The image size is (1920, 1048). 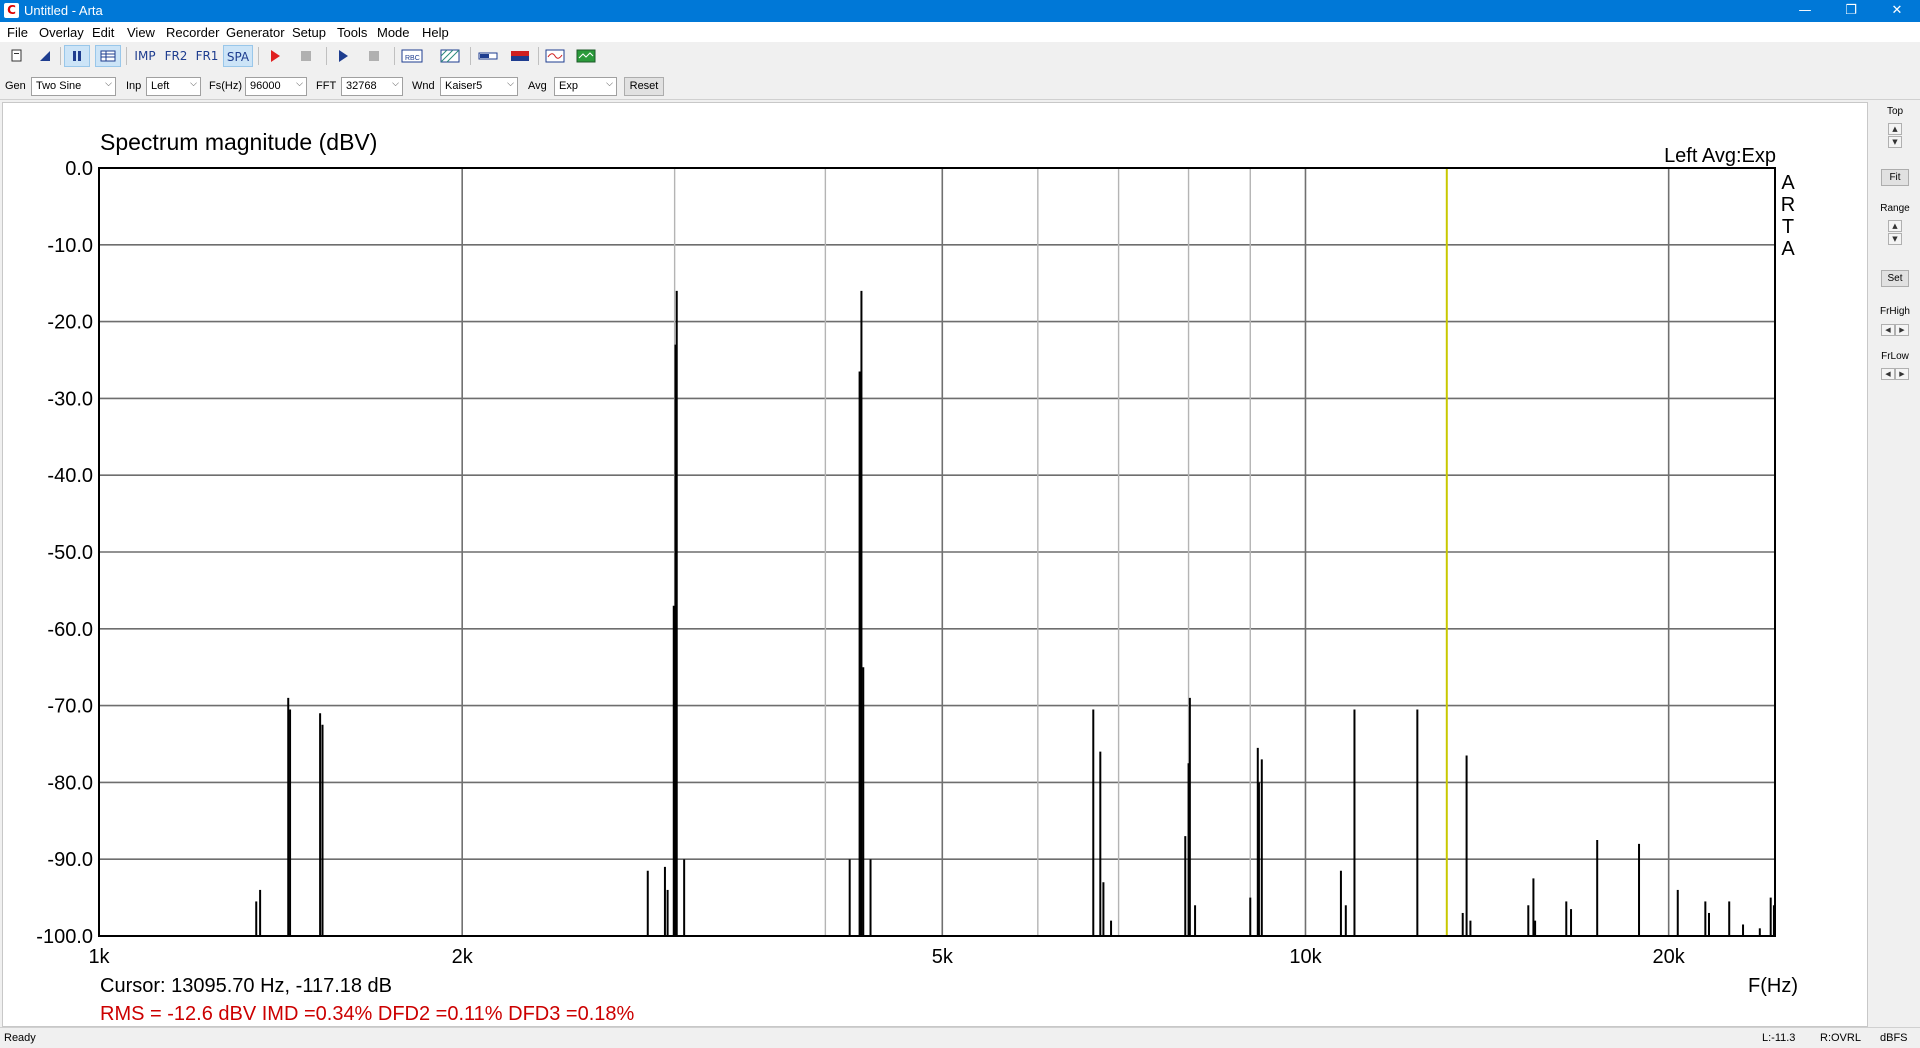 I want to click on chart-title: Spectrum magnitude (dBV), so click(x=238, y=142).